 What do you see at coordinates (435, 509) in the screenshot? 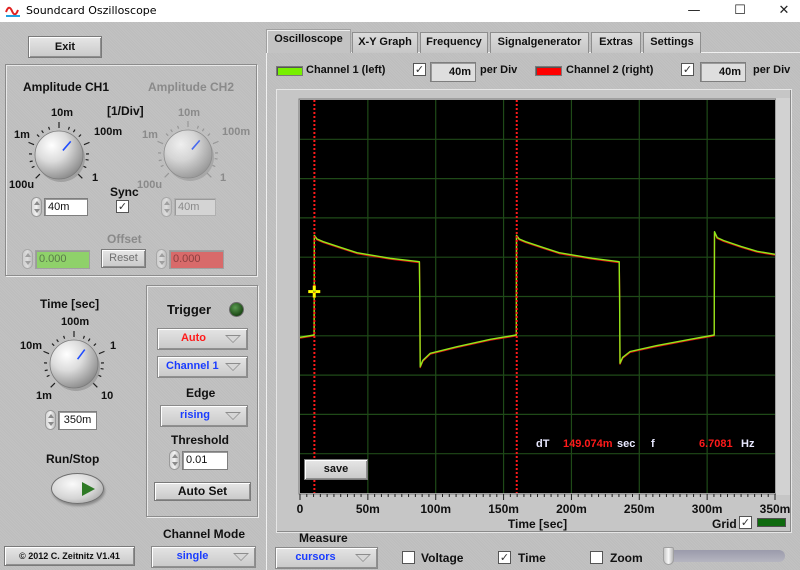
I see `x-tick-label: 100m` at bounding box center [435, 509].